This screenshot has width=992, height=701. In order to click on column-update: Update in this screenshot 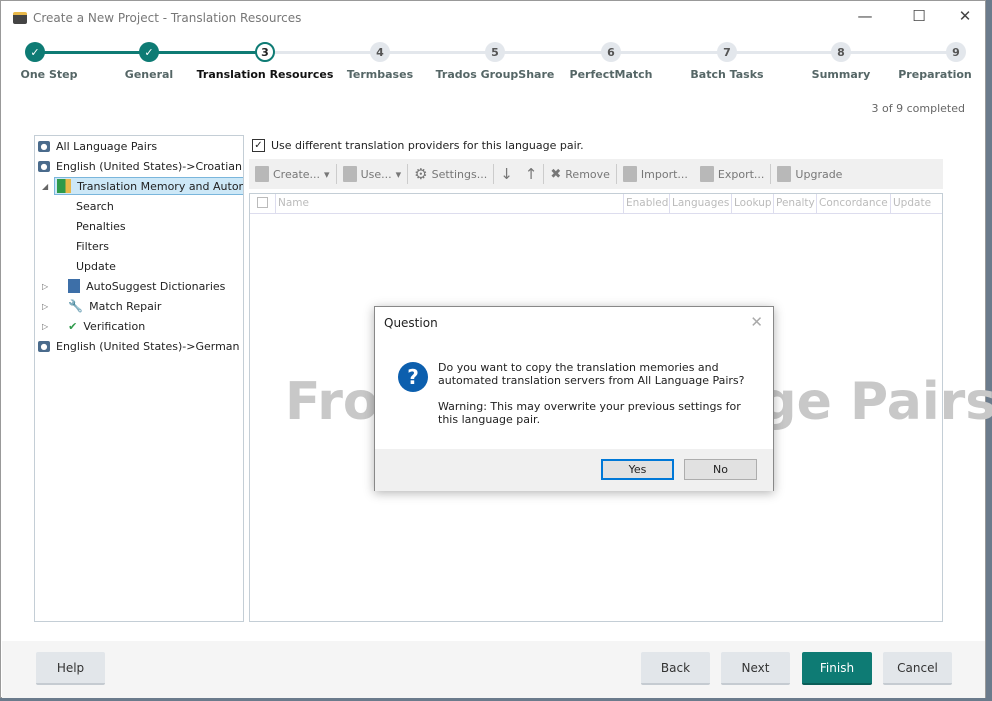, I will do `click(912, 203)`.